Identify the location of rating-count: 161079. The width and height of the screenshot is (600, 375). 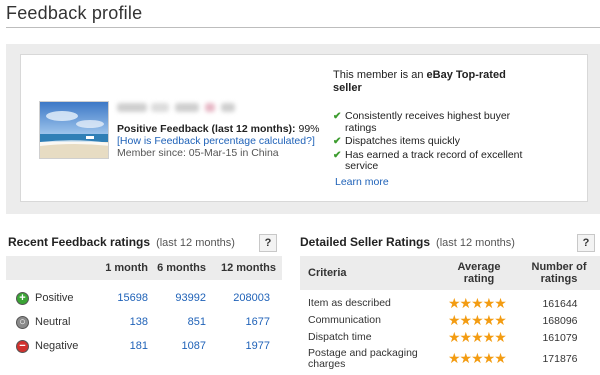
(560, 338).